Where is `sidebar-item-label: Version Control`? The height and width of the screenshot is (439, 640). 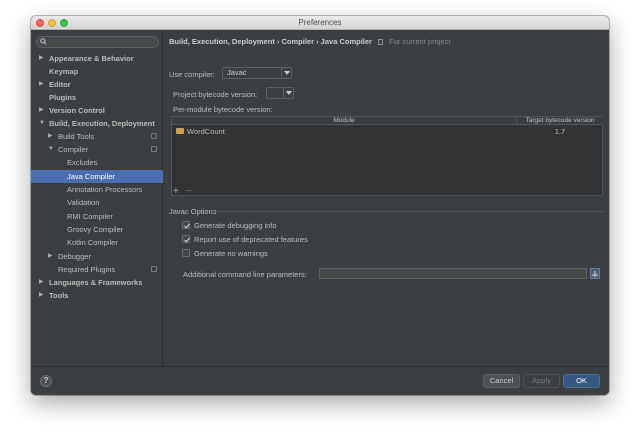 sidebar-item-label: Version Control is located at coordinates (77, 110).